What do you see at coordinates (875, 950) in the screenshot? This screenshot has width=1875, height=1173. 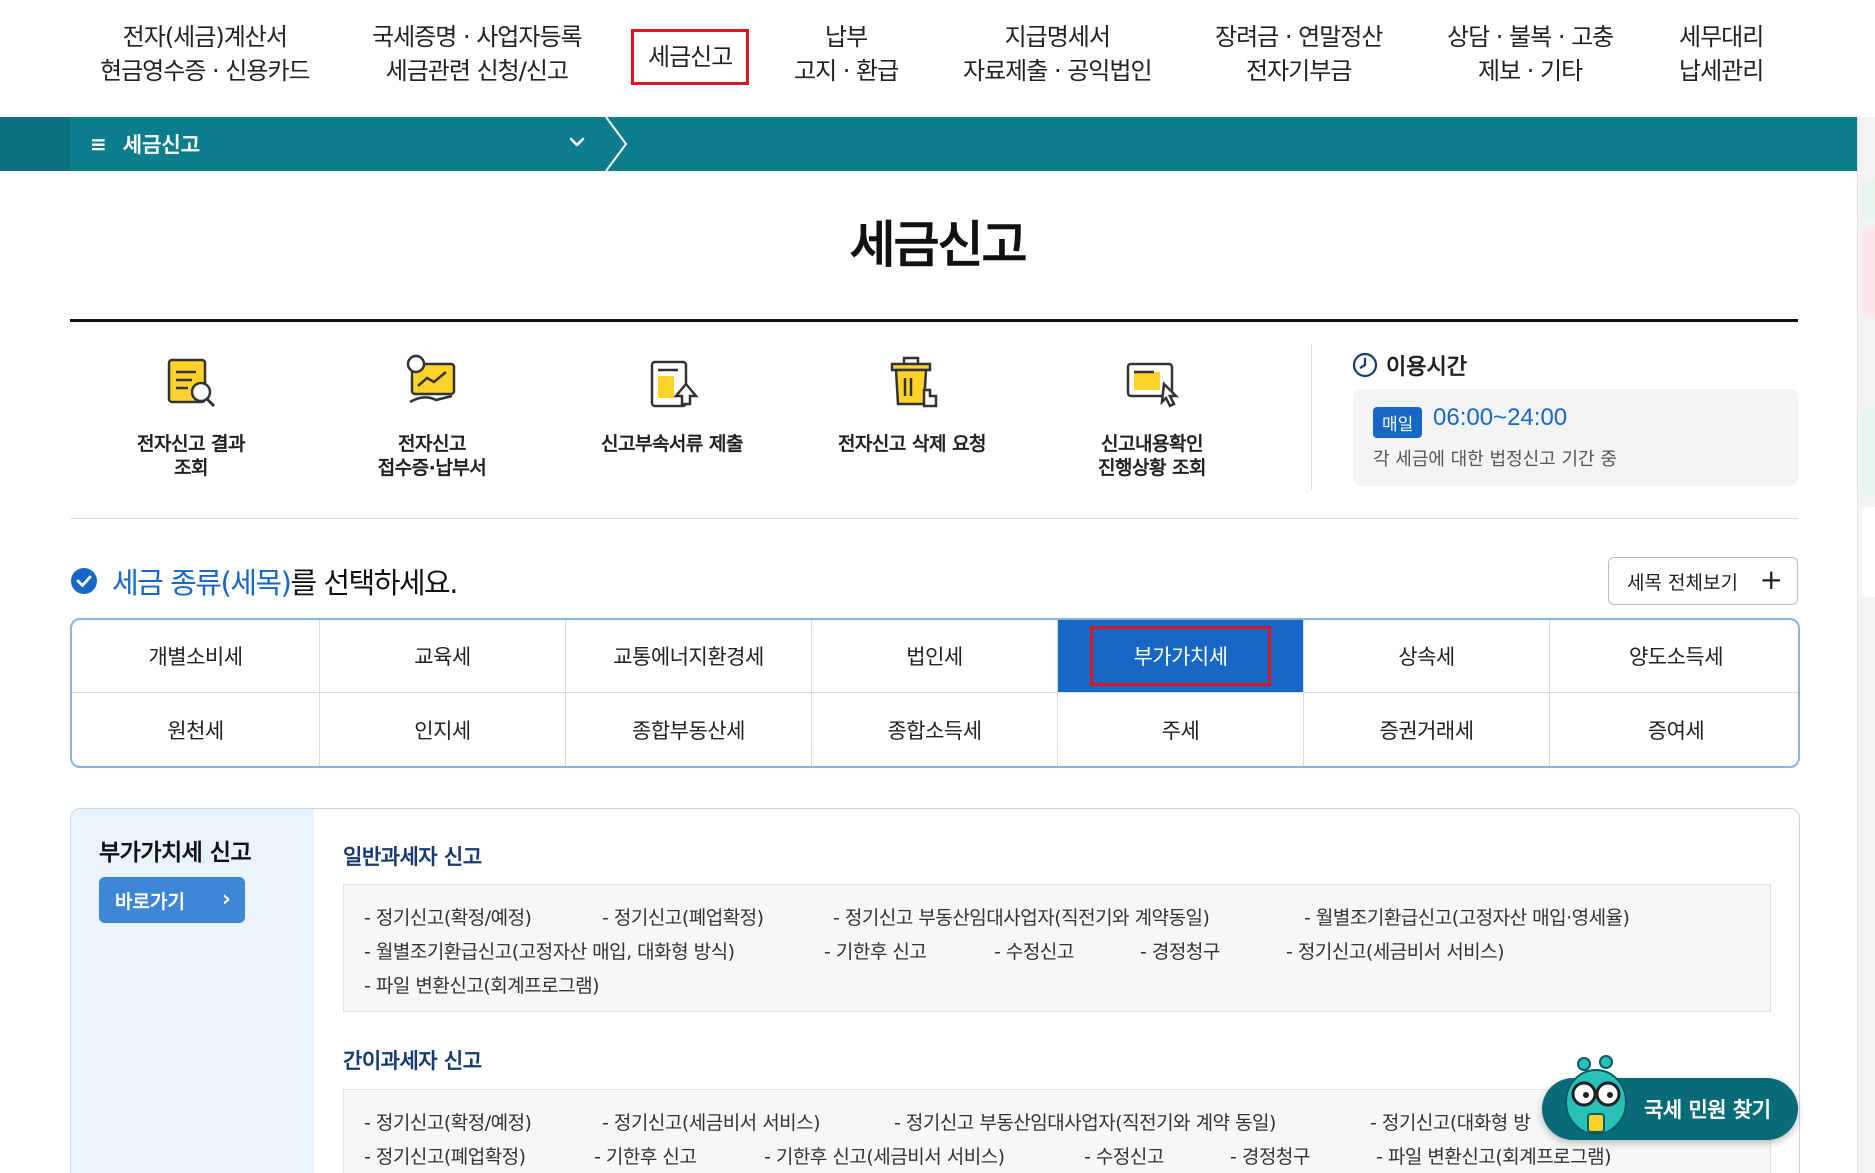 I see `general-link: - 기한후 신고` at bounding box center [875, 950].